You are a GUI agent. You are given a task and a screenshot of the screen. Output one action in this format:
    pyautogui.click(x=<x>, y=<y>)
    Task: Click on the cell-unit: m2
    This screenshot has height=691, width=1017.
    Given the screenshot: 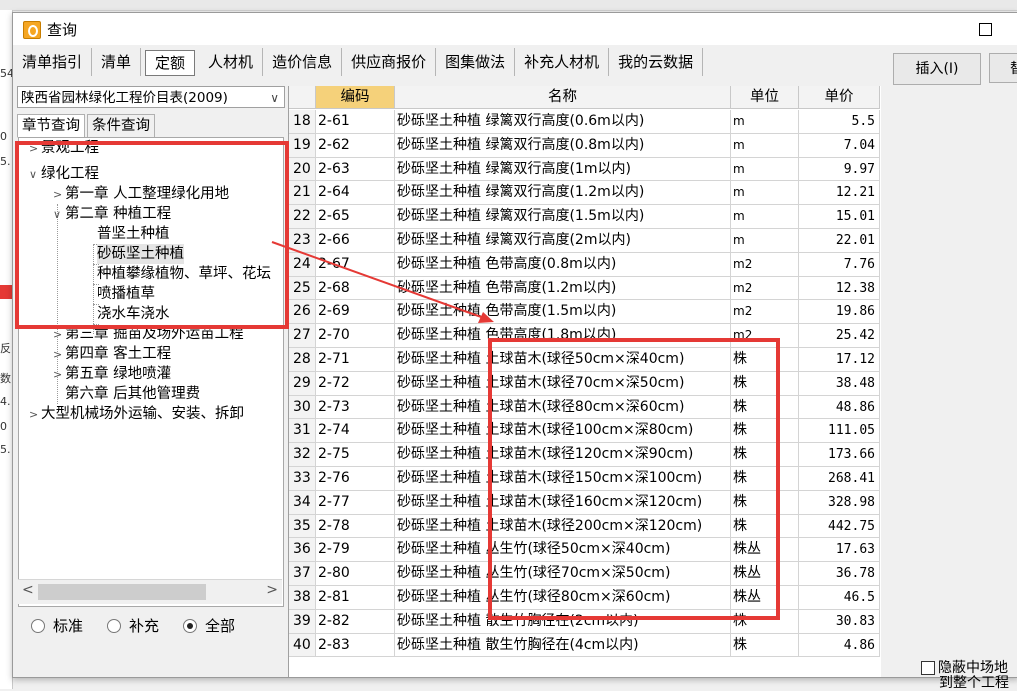 What is the action you would take?
    pyautogui.click(x=765, y=312)
    